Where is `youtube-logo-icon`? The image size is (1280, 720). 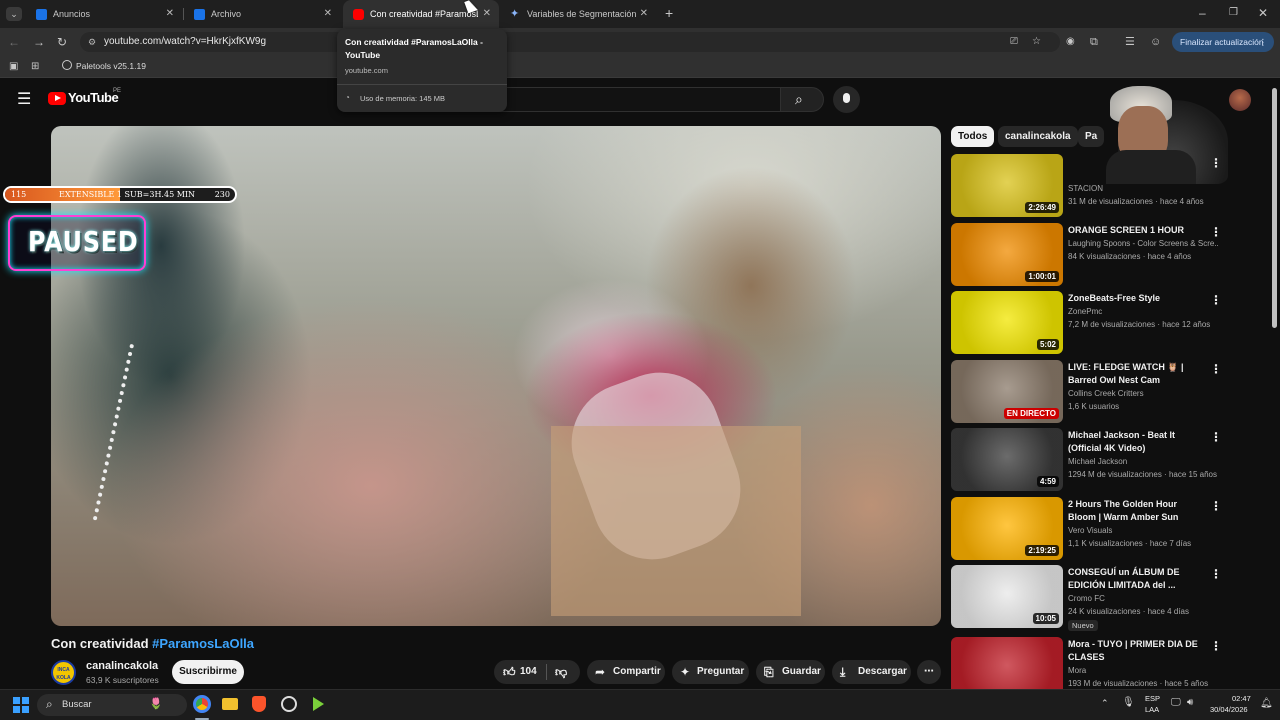 youtube-logo-icon is located at coordinates (57, 98).